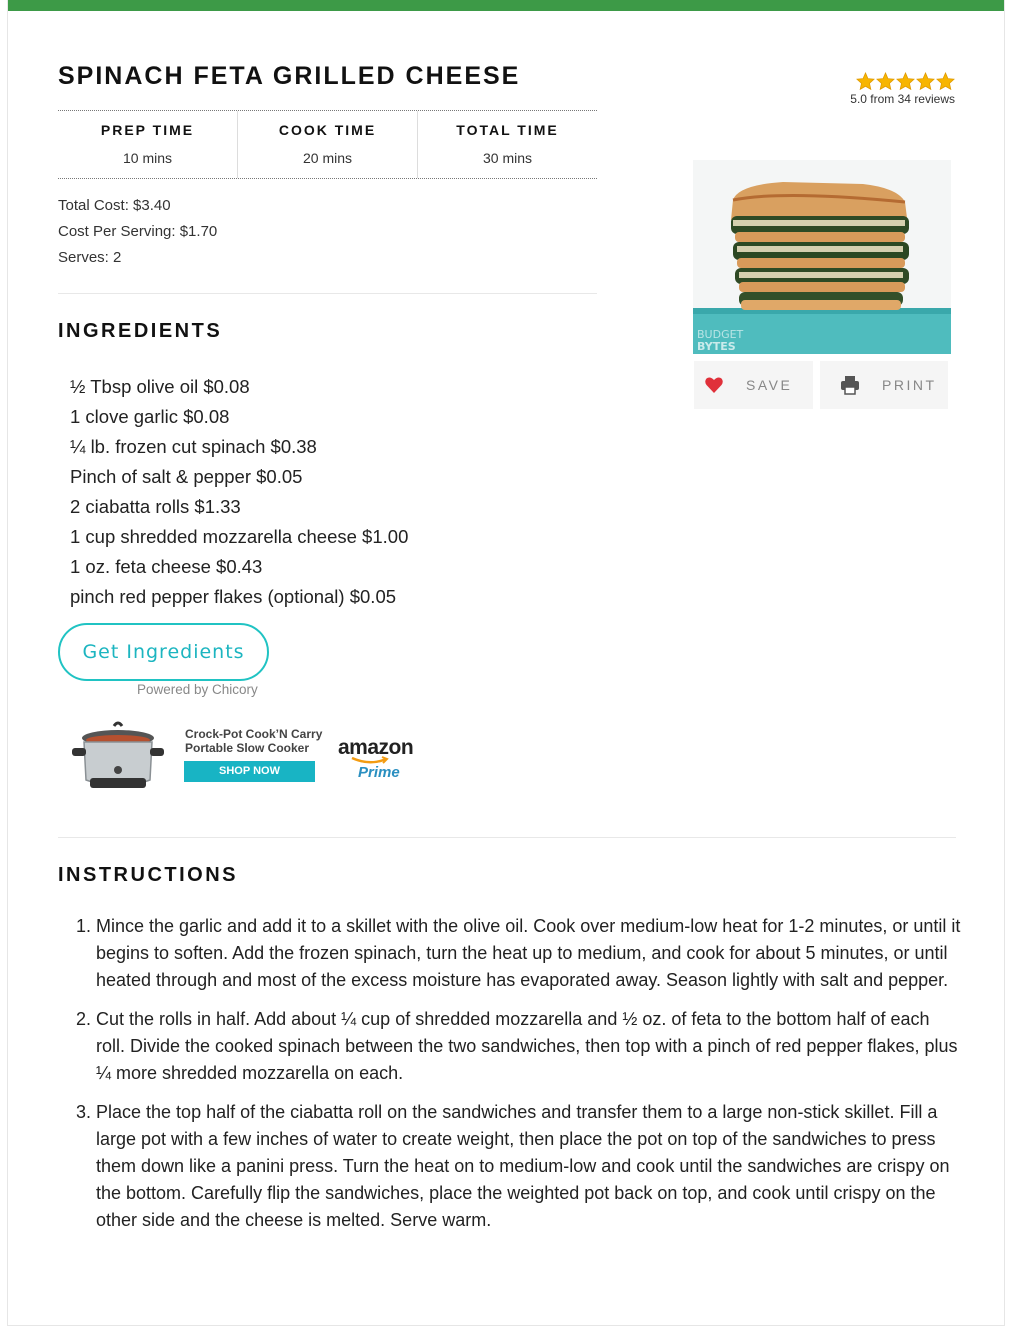 This screenshot has width=1012, height=1329. What do you see at coordinates (90, 257) in the screenshot?
I see `serves: Serves: 2` at bounding box center [90, 257].